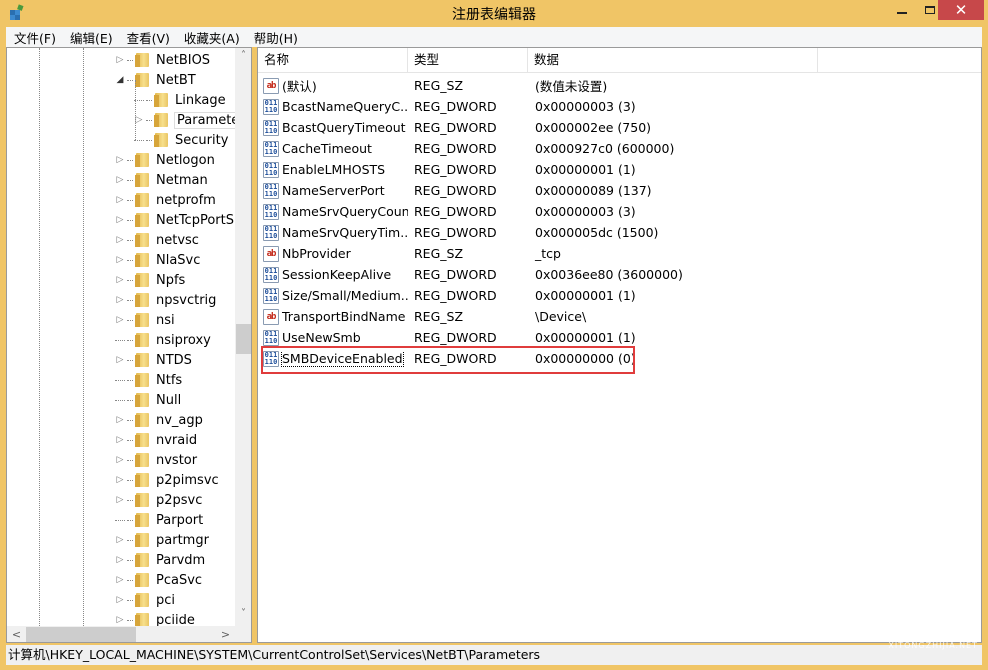 The image size is (988, 670). What do you see at coordinates (34, 37) in the screenshot?
I see `menu-file: 文件(F)` at bounding box center [34, 37].